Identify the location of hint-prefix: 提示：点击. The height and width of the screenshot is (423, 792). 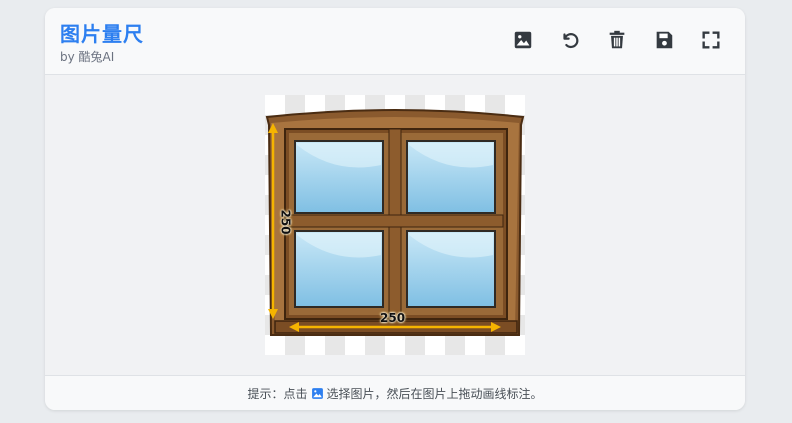
(277, 393).